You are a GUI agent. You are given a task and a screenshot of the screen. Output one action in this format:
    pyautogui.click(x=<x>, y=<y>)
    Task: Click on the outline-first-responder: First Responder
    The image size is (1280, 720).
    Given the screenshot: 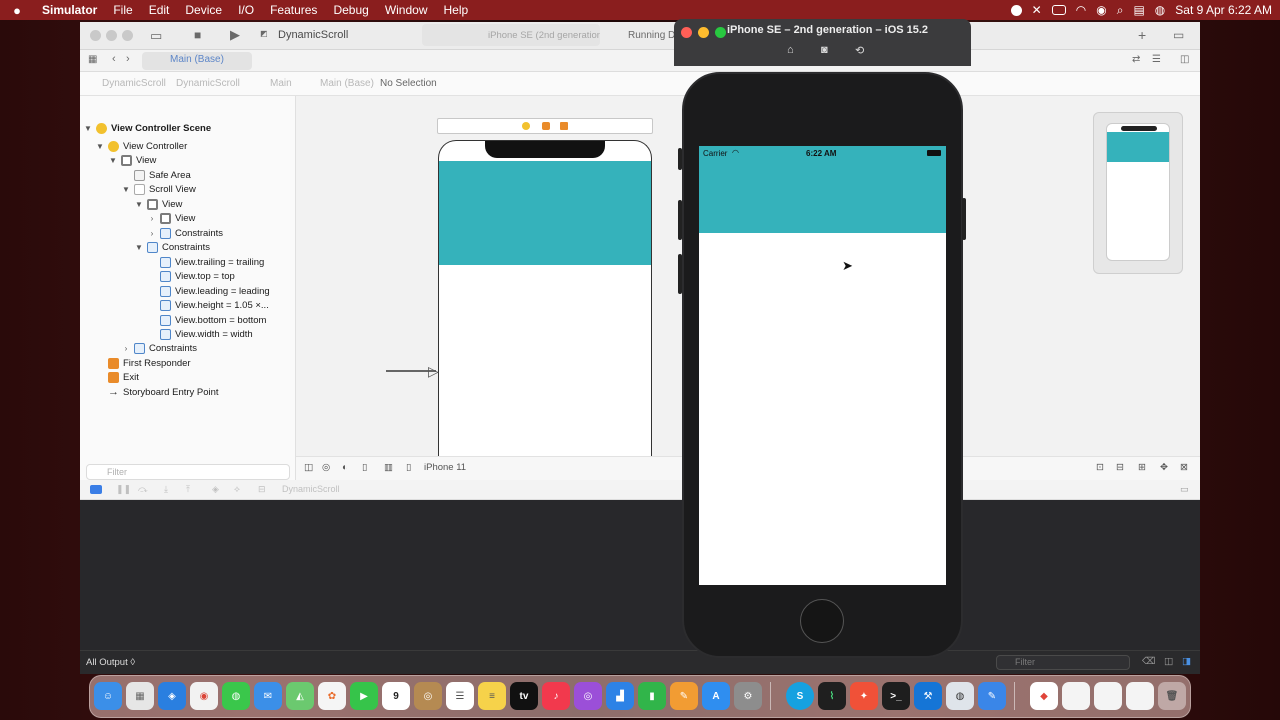 What is the action you would take?
    pyautogui.click(x=143, y=363)
    